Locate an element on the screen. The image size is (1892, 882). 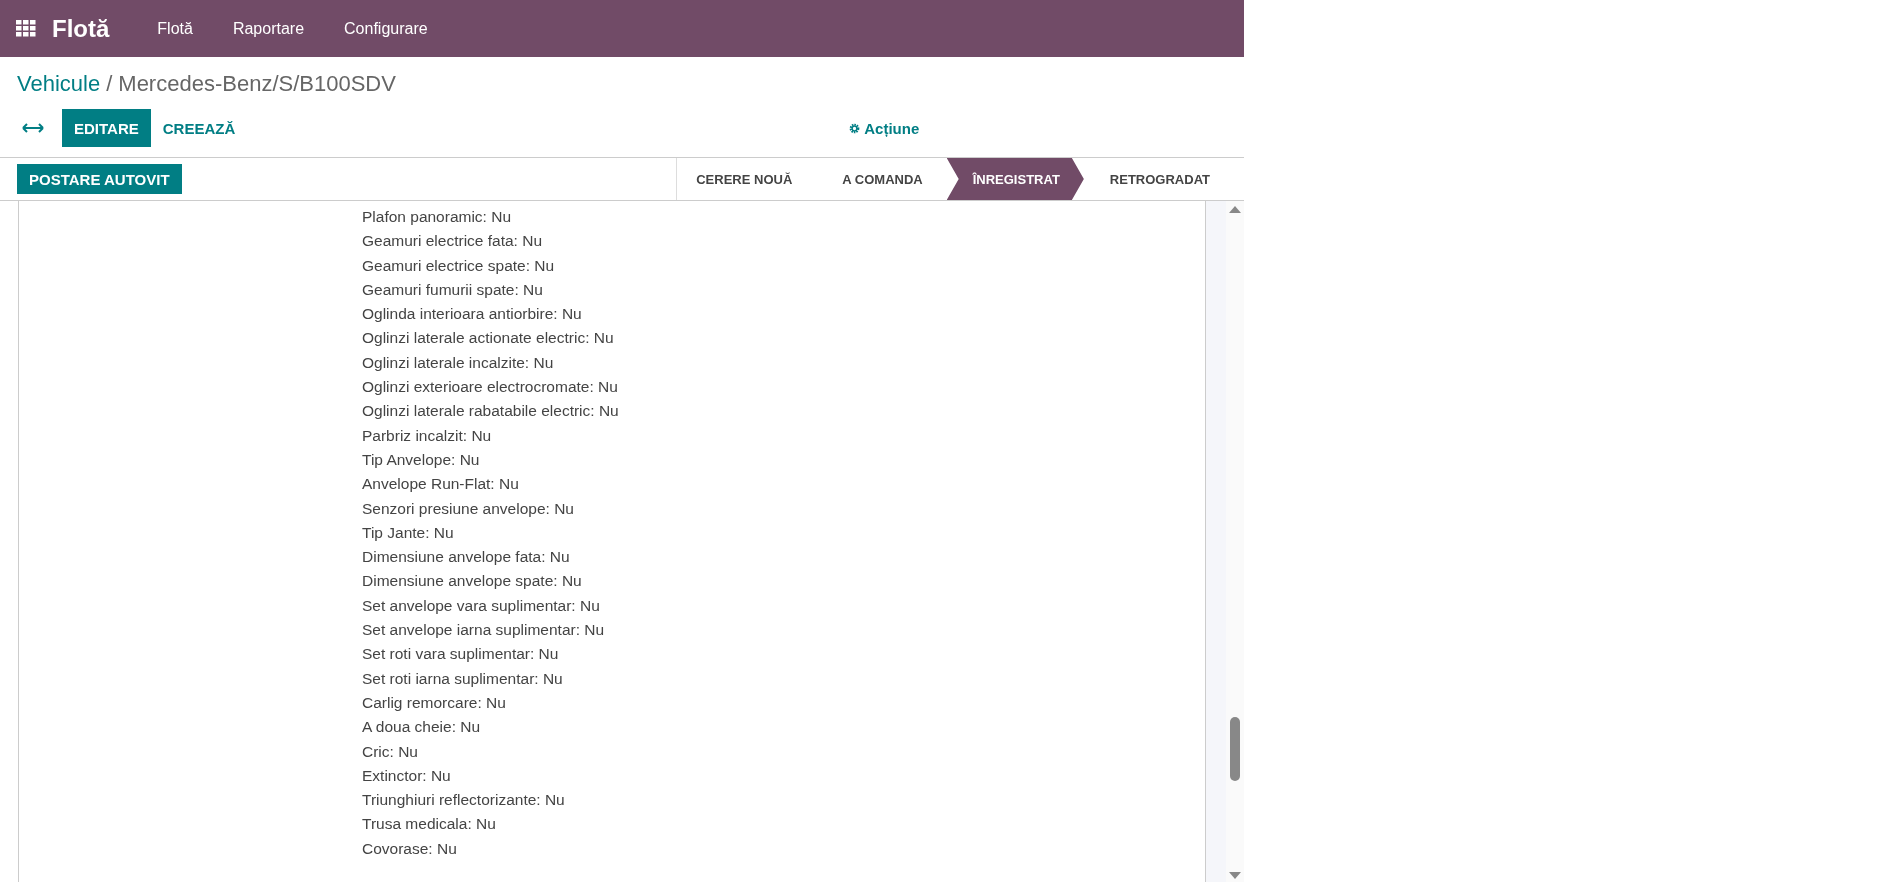
app-title: Flotă is located at coordinates (81, 28).